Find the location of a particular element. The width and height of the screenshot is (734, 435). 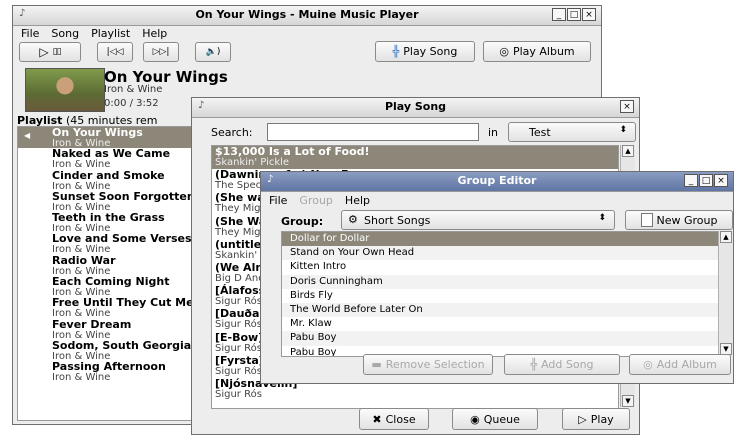

group-list-item: Doris Cunningham is located at coordinates (502, 281).